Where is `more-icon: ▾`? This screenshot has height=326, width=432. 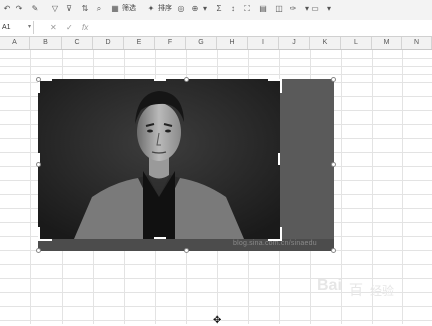 more-icon: ▾ is located at coordinates (329, 9).